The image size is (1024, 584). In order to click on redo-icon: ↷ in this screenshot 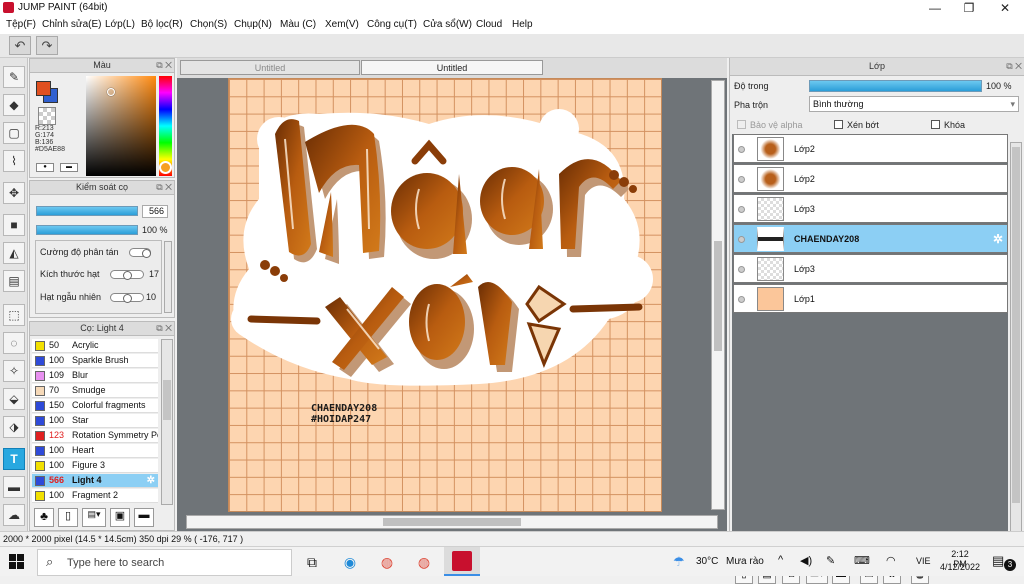, I will do `click(47, 45)`.